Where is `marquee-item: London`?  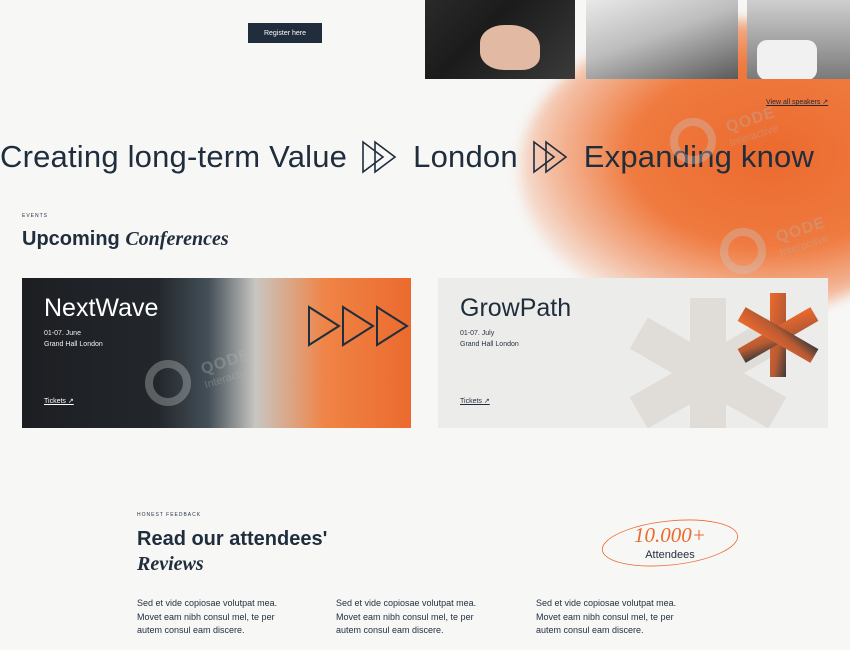
marquee-item: London is located at coordinates (465, 156).